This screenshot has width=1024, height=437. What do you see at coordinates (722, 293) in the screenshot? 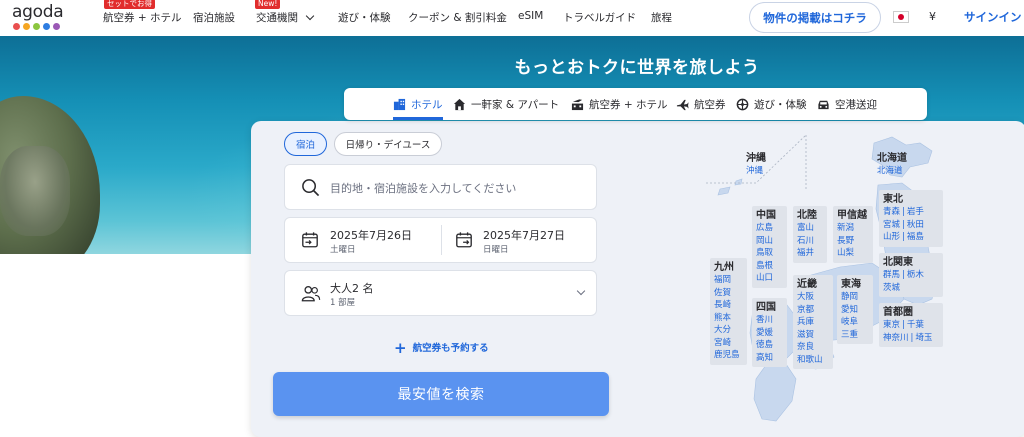
I see `prefecture-link: 佐賀` at bounding box center [722, 293].